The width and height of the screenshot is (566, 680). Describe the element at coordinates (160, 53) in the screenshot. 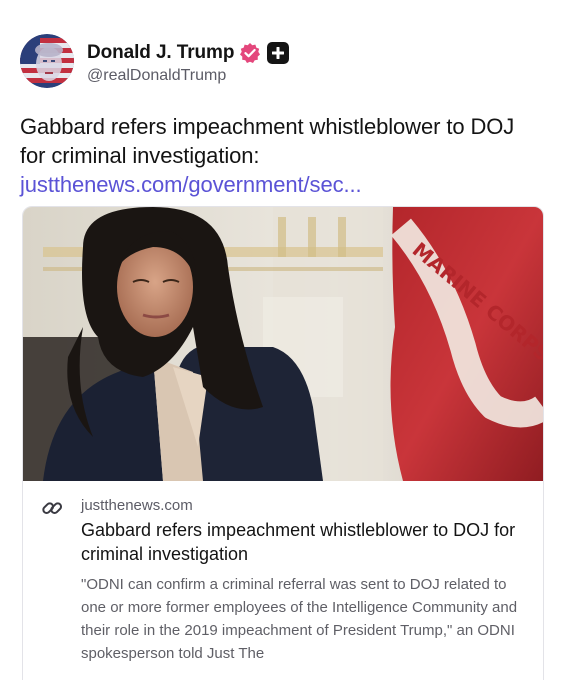

I see `author-name: Donald J. Trump` at that location.